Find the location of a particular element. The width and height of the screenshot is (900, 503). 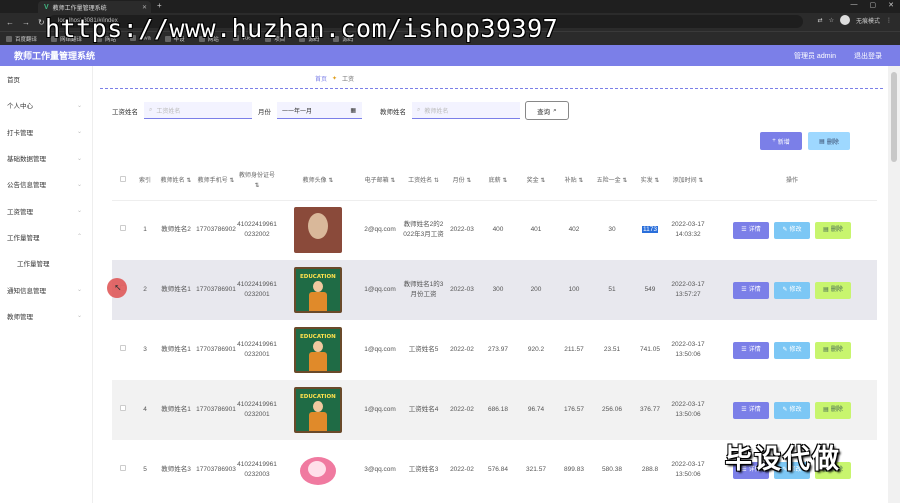

row-actions: ☰ 详情 ✎ 修改 ▤ 删除 is located at coordinates (792, 410).